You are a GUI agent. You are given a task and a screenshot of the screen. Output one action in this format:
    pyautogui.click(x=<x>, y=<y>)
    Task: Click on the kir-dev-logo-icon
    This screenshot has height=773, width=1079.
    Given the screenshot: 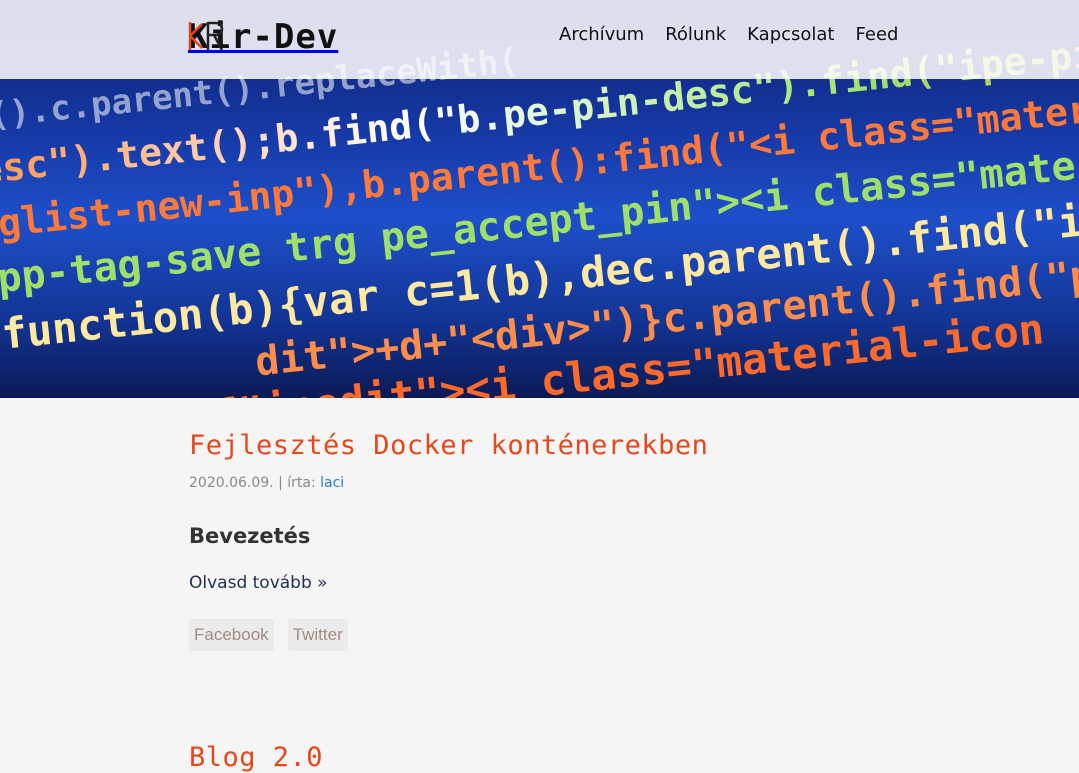 What is the action you would take?
    pyautogui.click(x=206, y=36)
    